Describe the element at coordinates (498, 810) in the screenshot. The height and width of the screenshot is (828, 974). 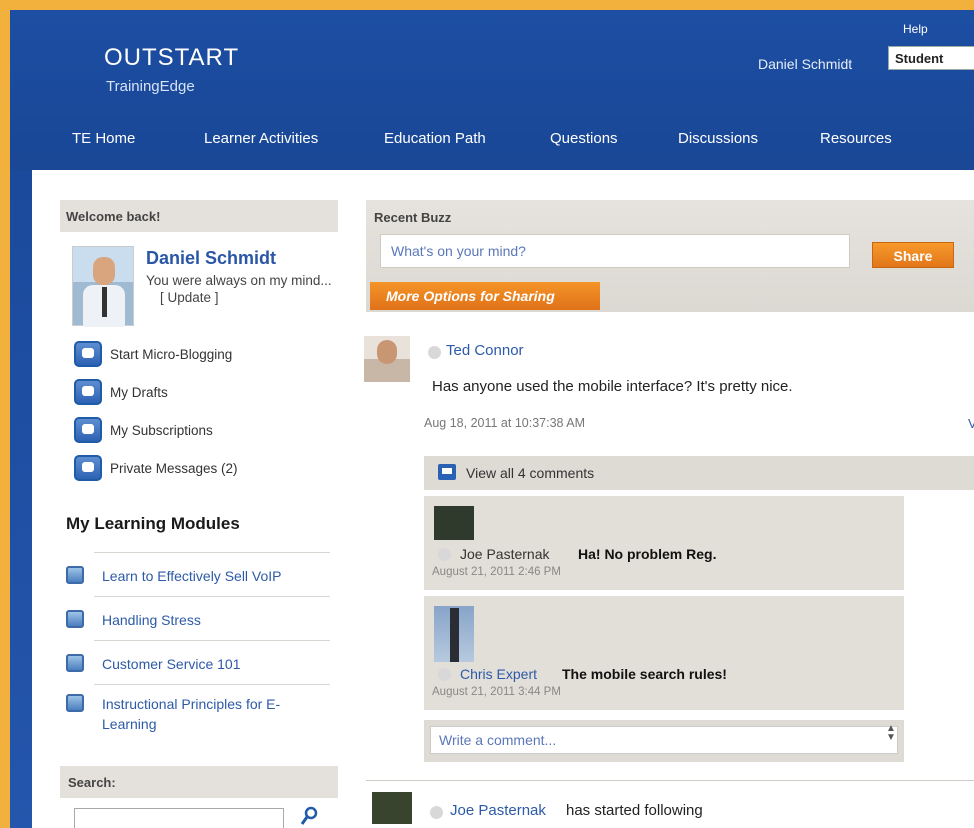
I see `activity-author-link: Joe Pasternak` at that location.